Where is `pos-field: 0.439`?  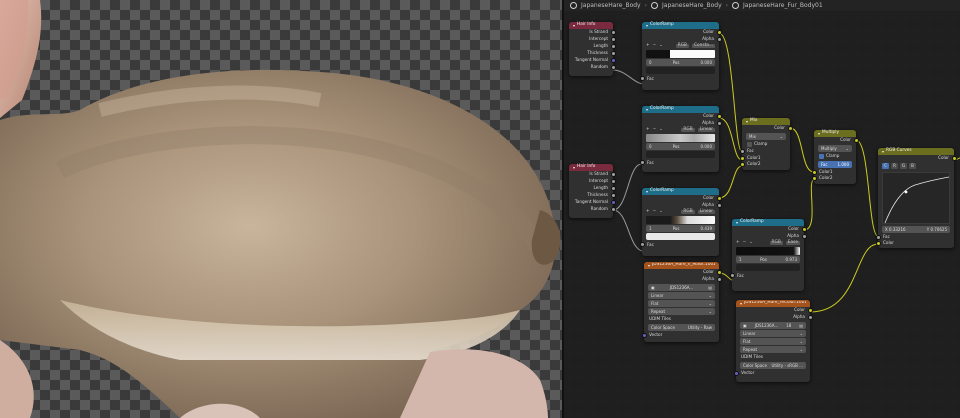
pos-field: 0.439 is located at coordinates (706, 228).